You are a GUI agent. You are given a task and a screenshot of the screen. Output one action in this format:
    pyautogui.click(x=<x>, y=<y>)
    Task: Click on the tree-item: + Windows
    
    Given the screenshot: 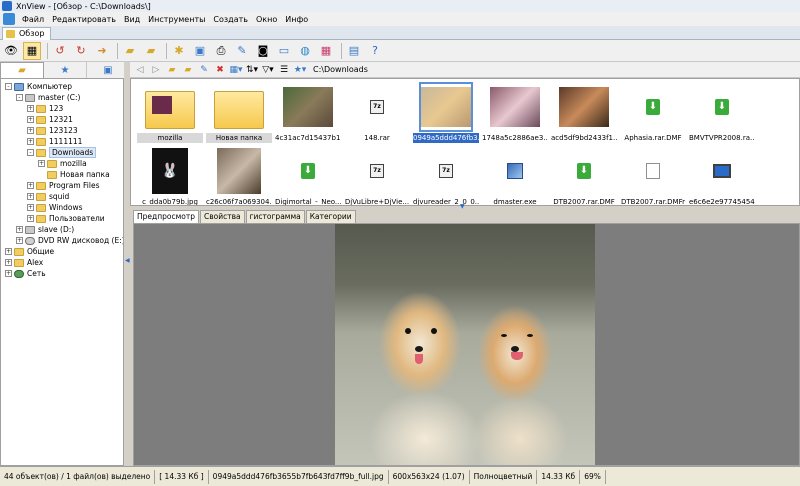 What is the action you would take?
    pyautogui.click(x=54, y=207)
    